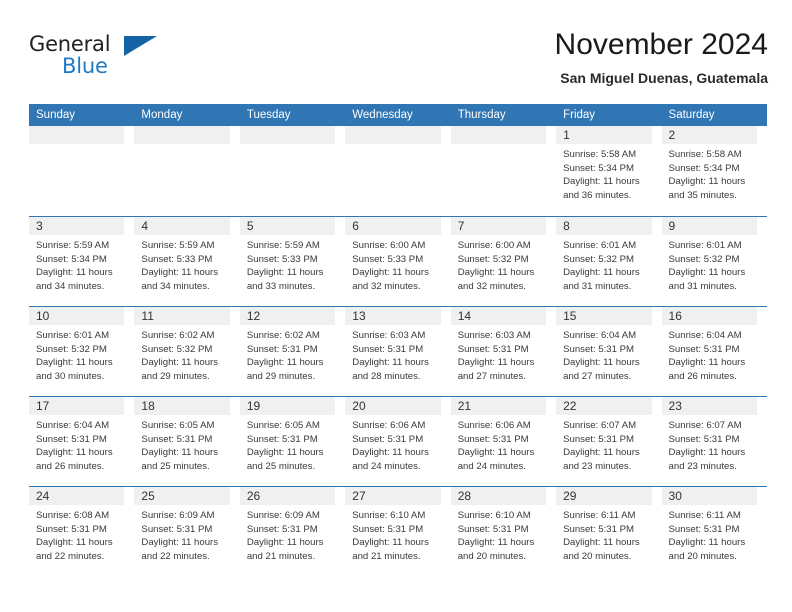  What do you see at coordinates (494, 335) in the screenshot?
I see `sunrise-text: Sunrise: 6:03 AM` at bounding box center [494, 335].